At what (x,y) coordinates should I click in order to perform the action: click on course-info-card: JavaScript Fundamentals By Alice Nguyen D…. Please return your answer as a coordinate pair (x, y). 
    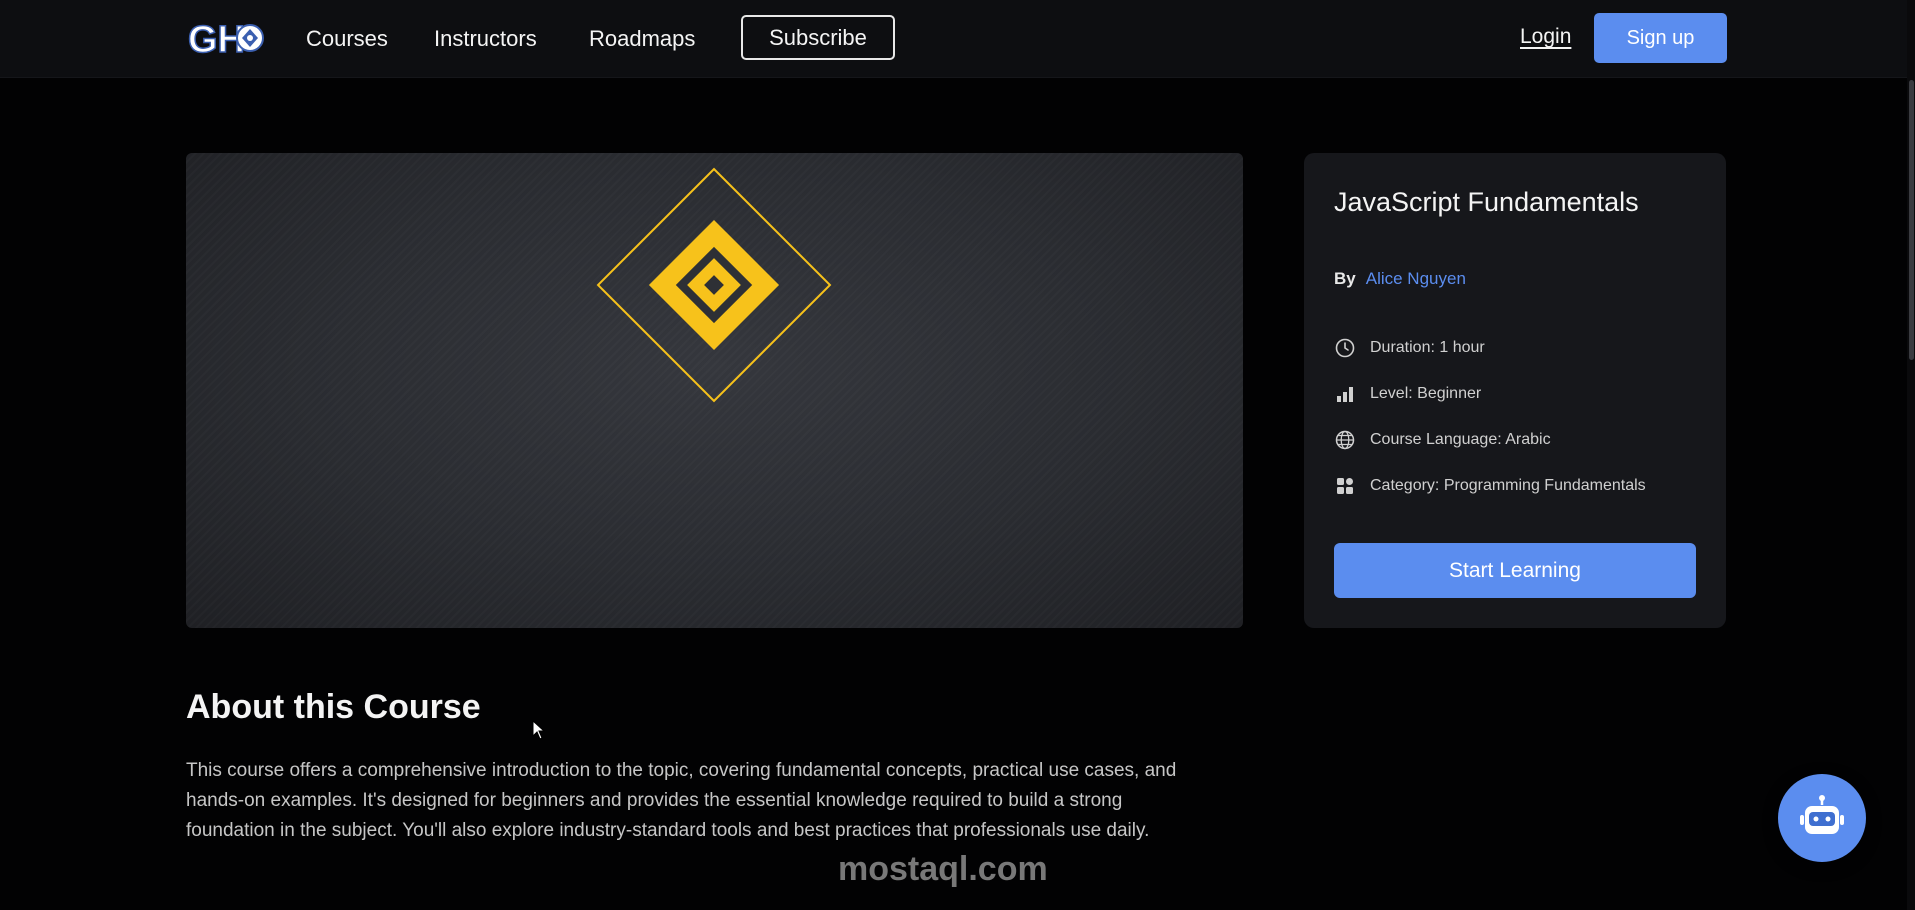
    Looking at the image, I should click on (1515, 390).